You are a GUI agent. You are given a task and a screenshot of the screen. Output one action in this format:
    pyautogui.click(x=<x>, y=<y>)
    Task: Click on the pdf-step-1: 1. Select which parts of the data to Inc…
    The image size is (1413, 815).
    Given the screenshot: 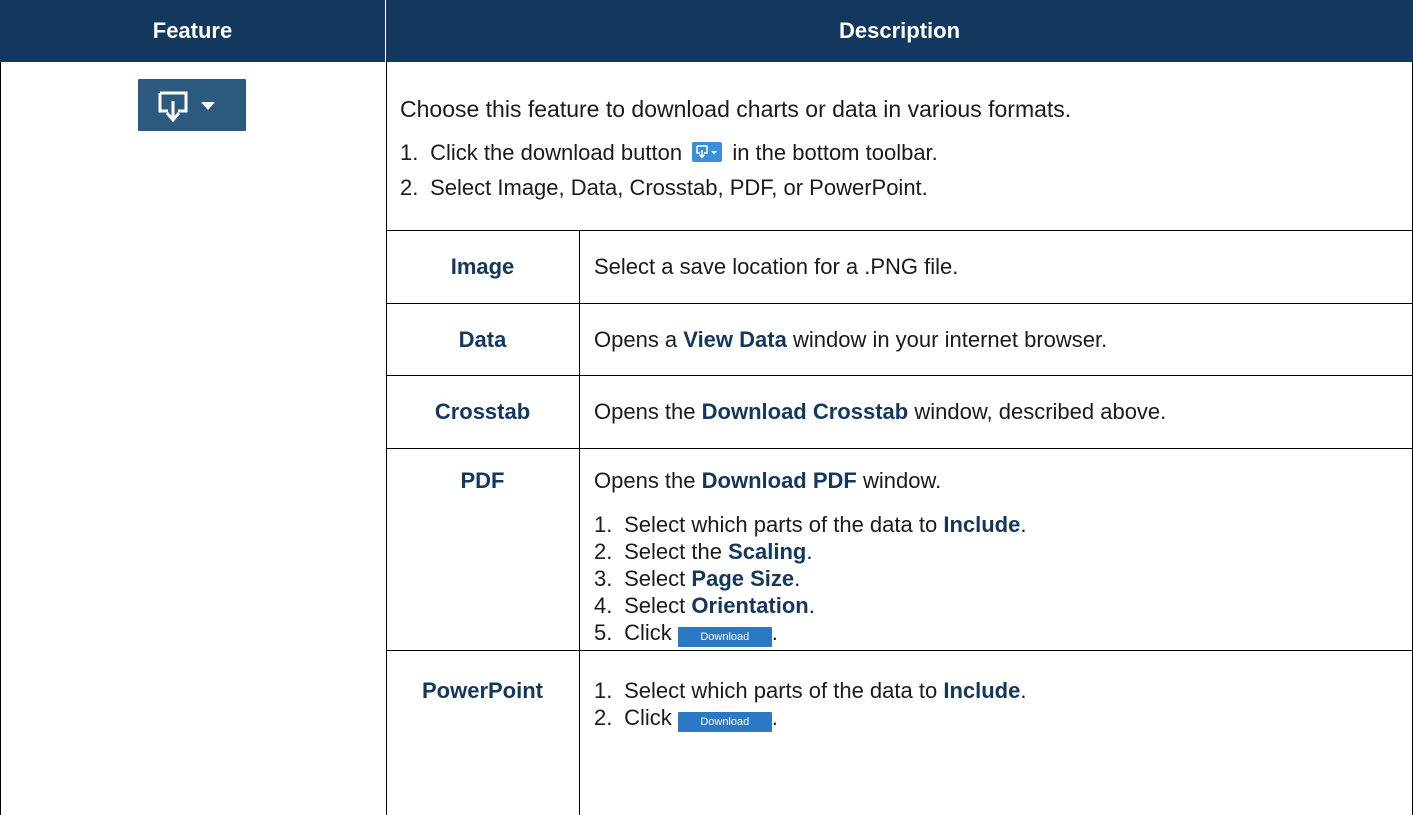 What is the action you would take?
    pyautogui.click(x=810, y=525)
    